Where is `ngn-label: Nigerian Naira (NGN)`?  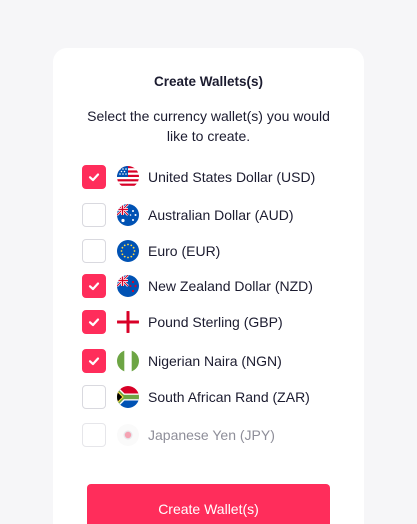
ngn-label: Nigerian Naira (NGN) is located at coordinates (215, 361).